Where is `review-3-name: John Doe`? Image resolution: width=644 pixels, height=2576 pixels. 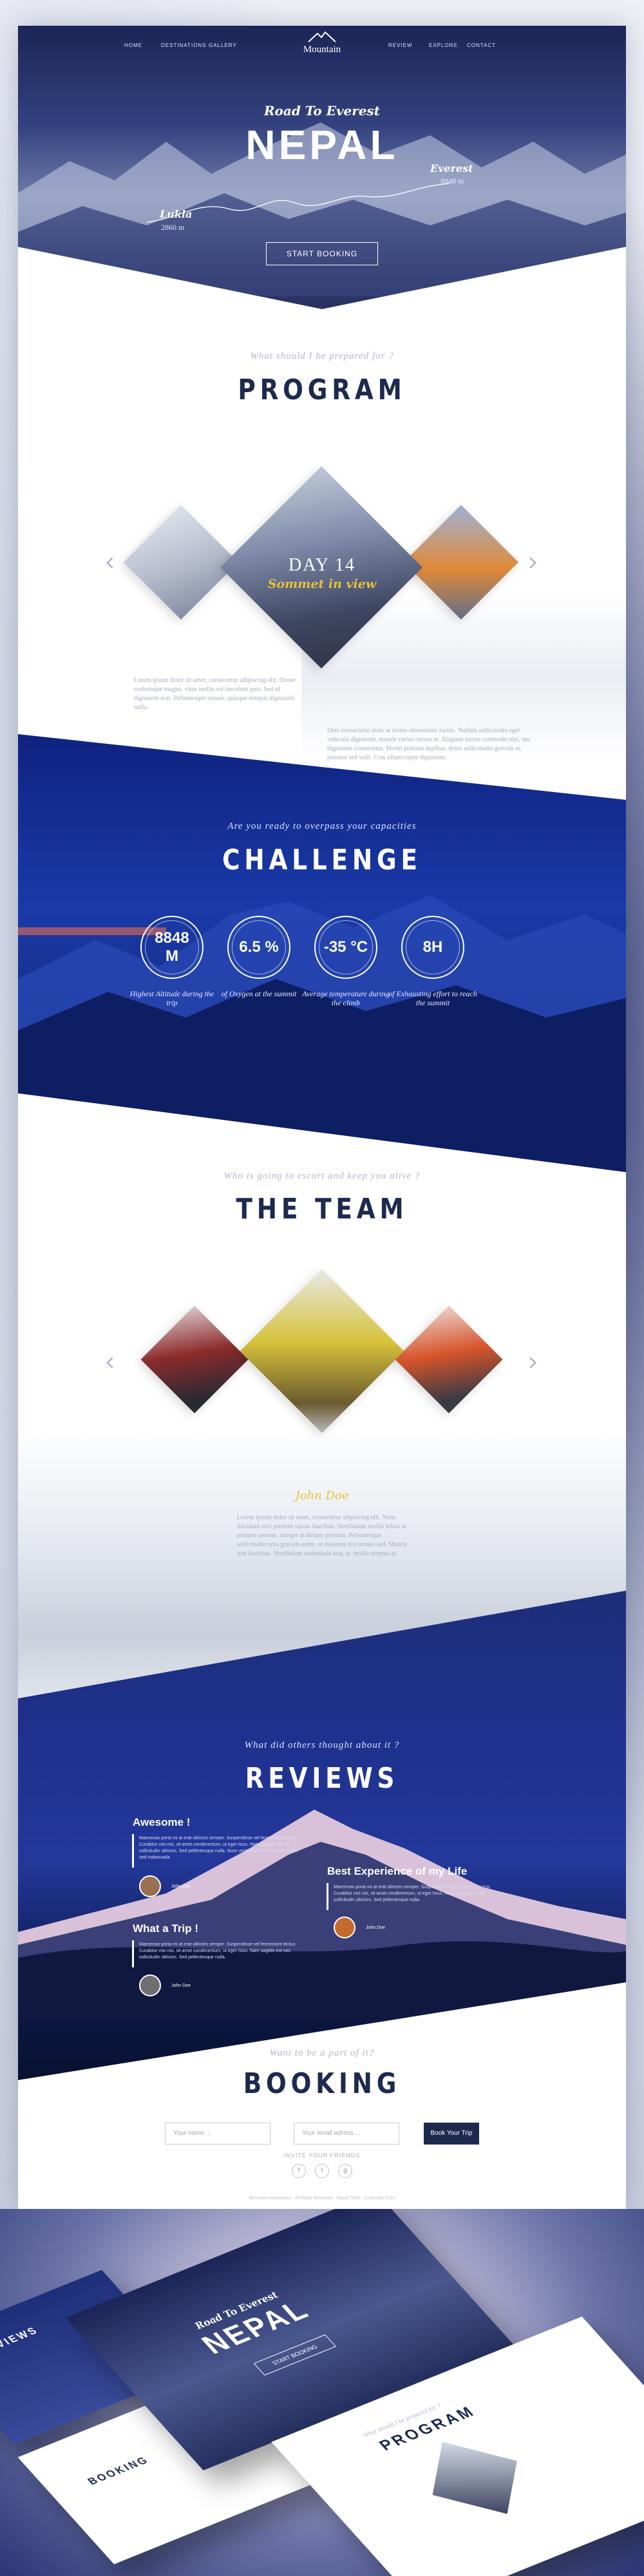 review-3-name: John Doe is located at coordinates (181, 1986).